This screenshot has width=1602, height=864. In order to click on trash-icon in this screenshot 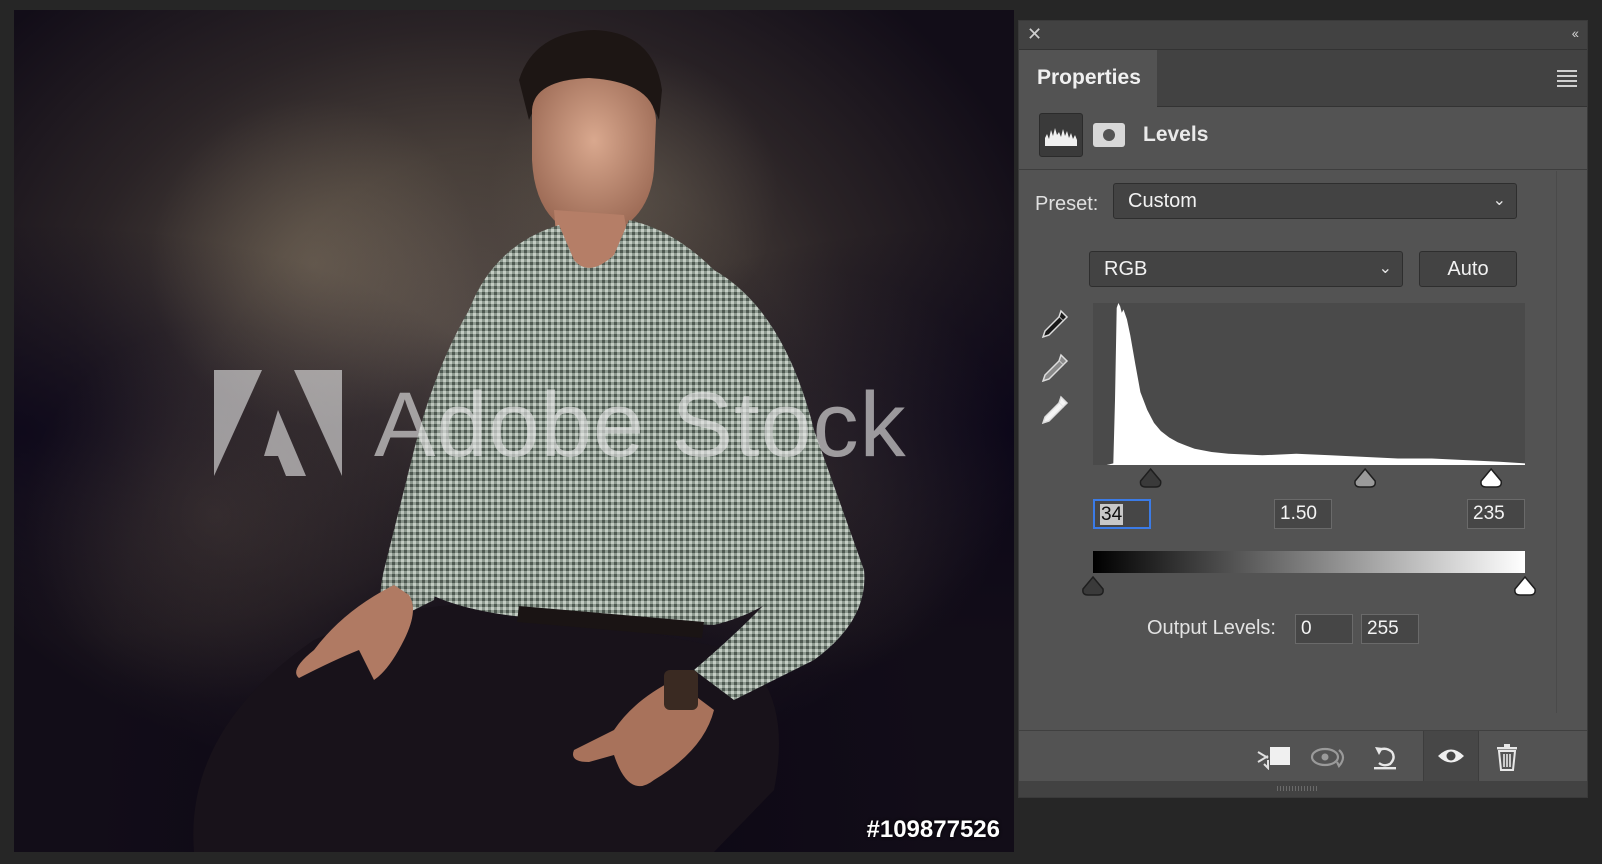, I will do `click(1507, 757)`.